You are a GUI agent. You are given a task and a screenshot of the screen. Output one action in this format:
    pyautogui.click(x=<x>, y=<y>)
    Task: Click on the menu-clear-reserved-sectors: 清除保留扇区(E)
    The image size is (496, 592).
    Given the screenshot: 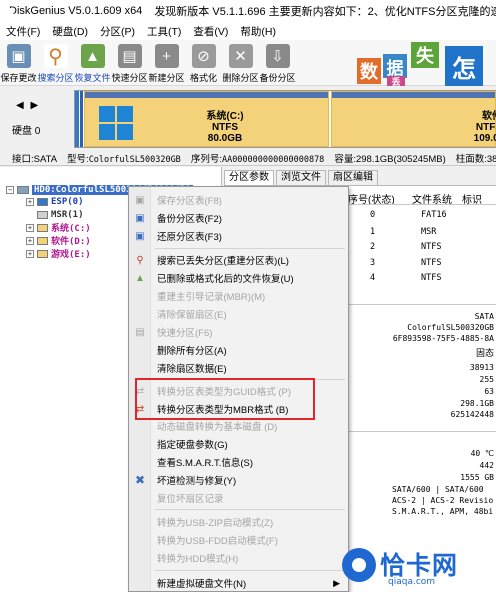 What is the action you would take?
    pyautogui.click(x=238, y=314)
    